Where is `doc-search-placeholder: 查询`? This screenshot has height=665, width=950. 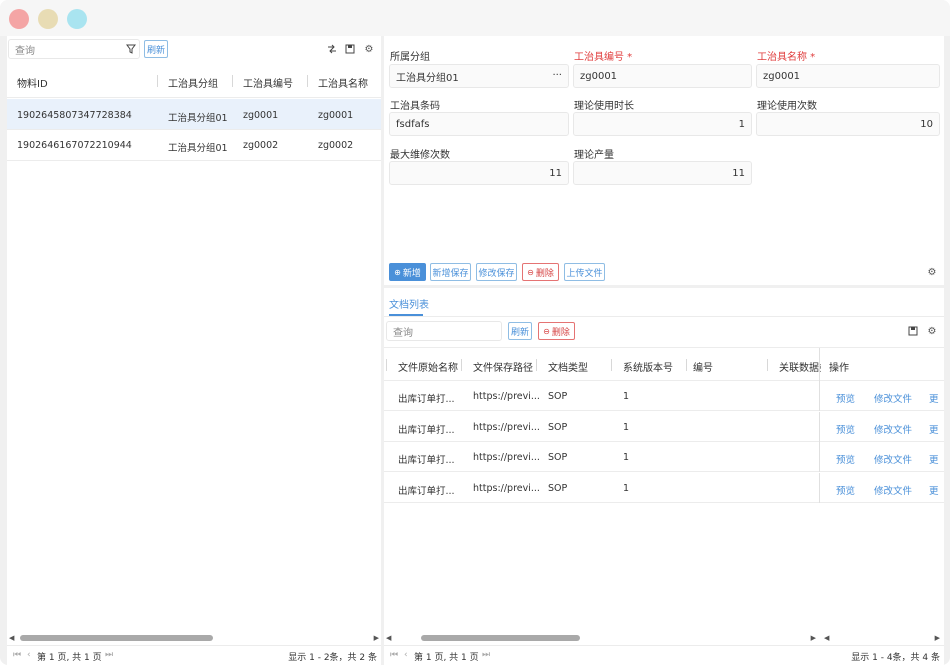
doc-search-placeholder: 查询 is located at coordinates (403, 333).